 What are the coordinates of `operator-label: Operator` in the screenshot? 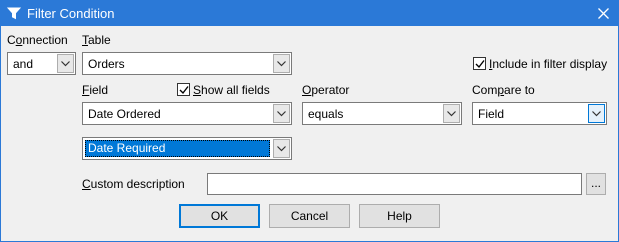 It's located at (326, 90).